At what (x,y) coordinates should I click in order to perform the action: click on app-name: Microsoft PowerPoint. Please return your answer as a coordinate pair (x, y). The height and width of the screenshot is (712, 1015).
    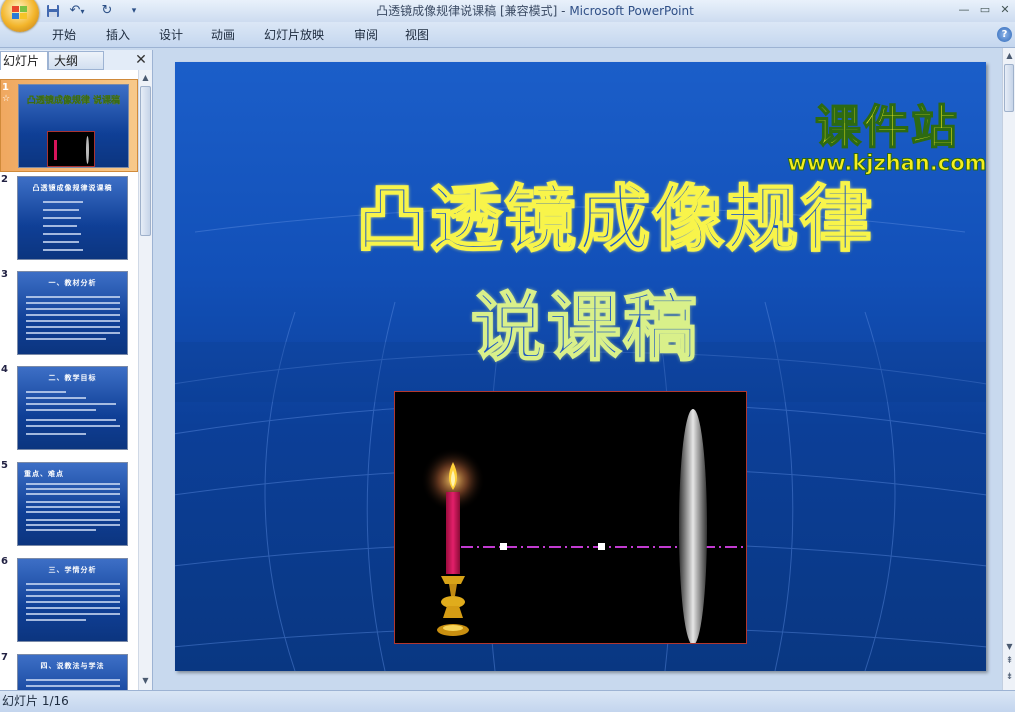
    Looking at the image, I should click on (631, 11).